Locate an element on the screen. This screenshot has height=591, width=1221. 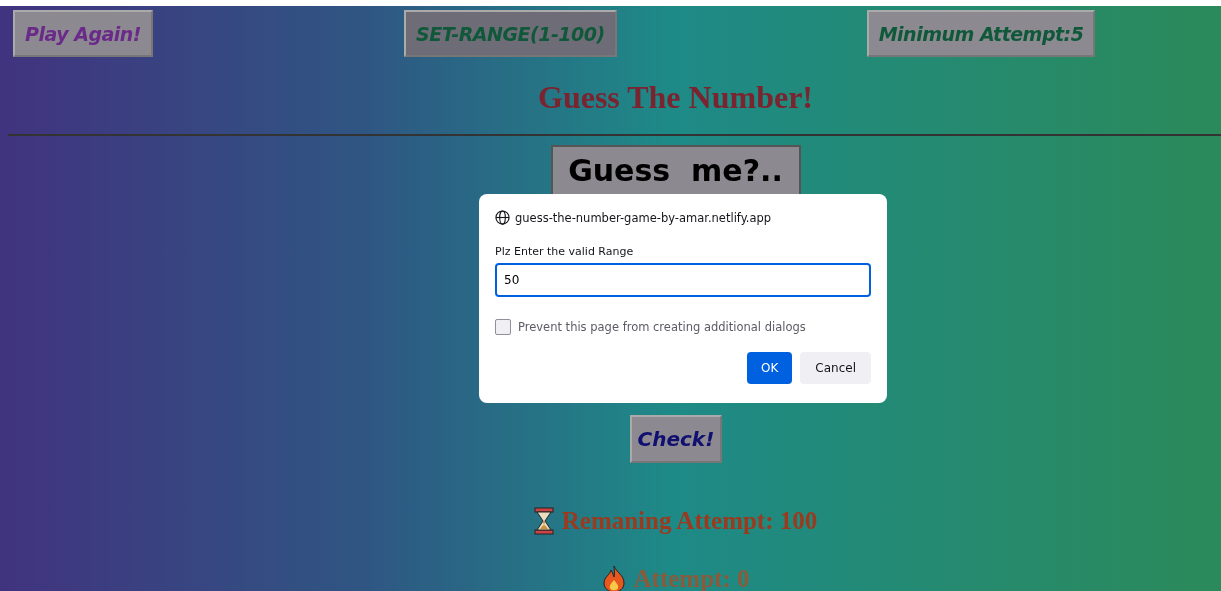
range-input-field: 50 is located at coordinates (683, 280).